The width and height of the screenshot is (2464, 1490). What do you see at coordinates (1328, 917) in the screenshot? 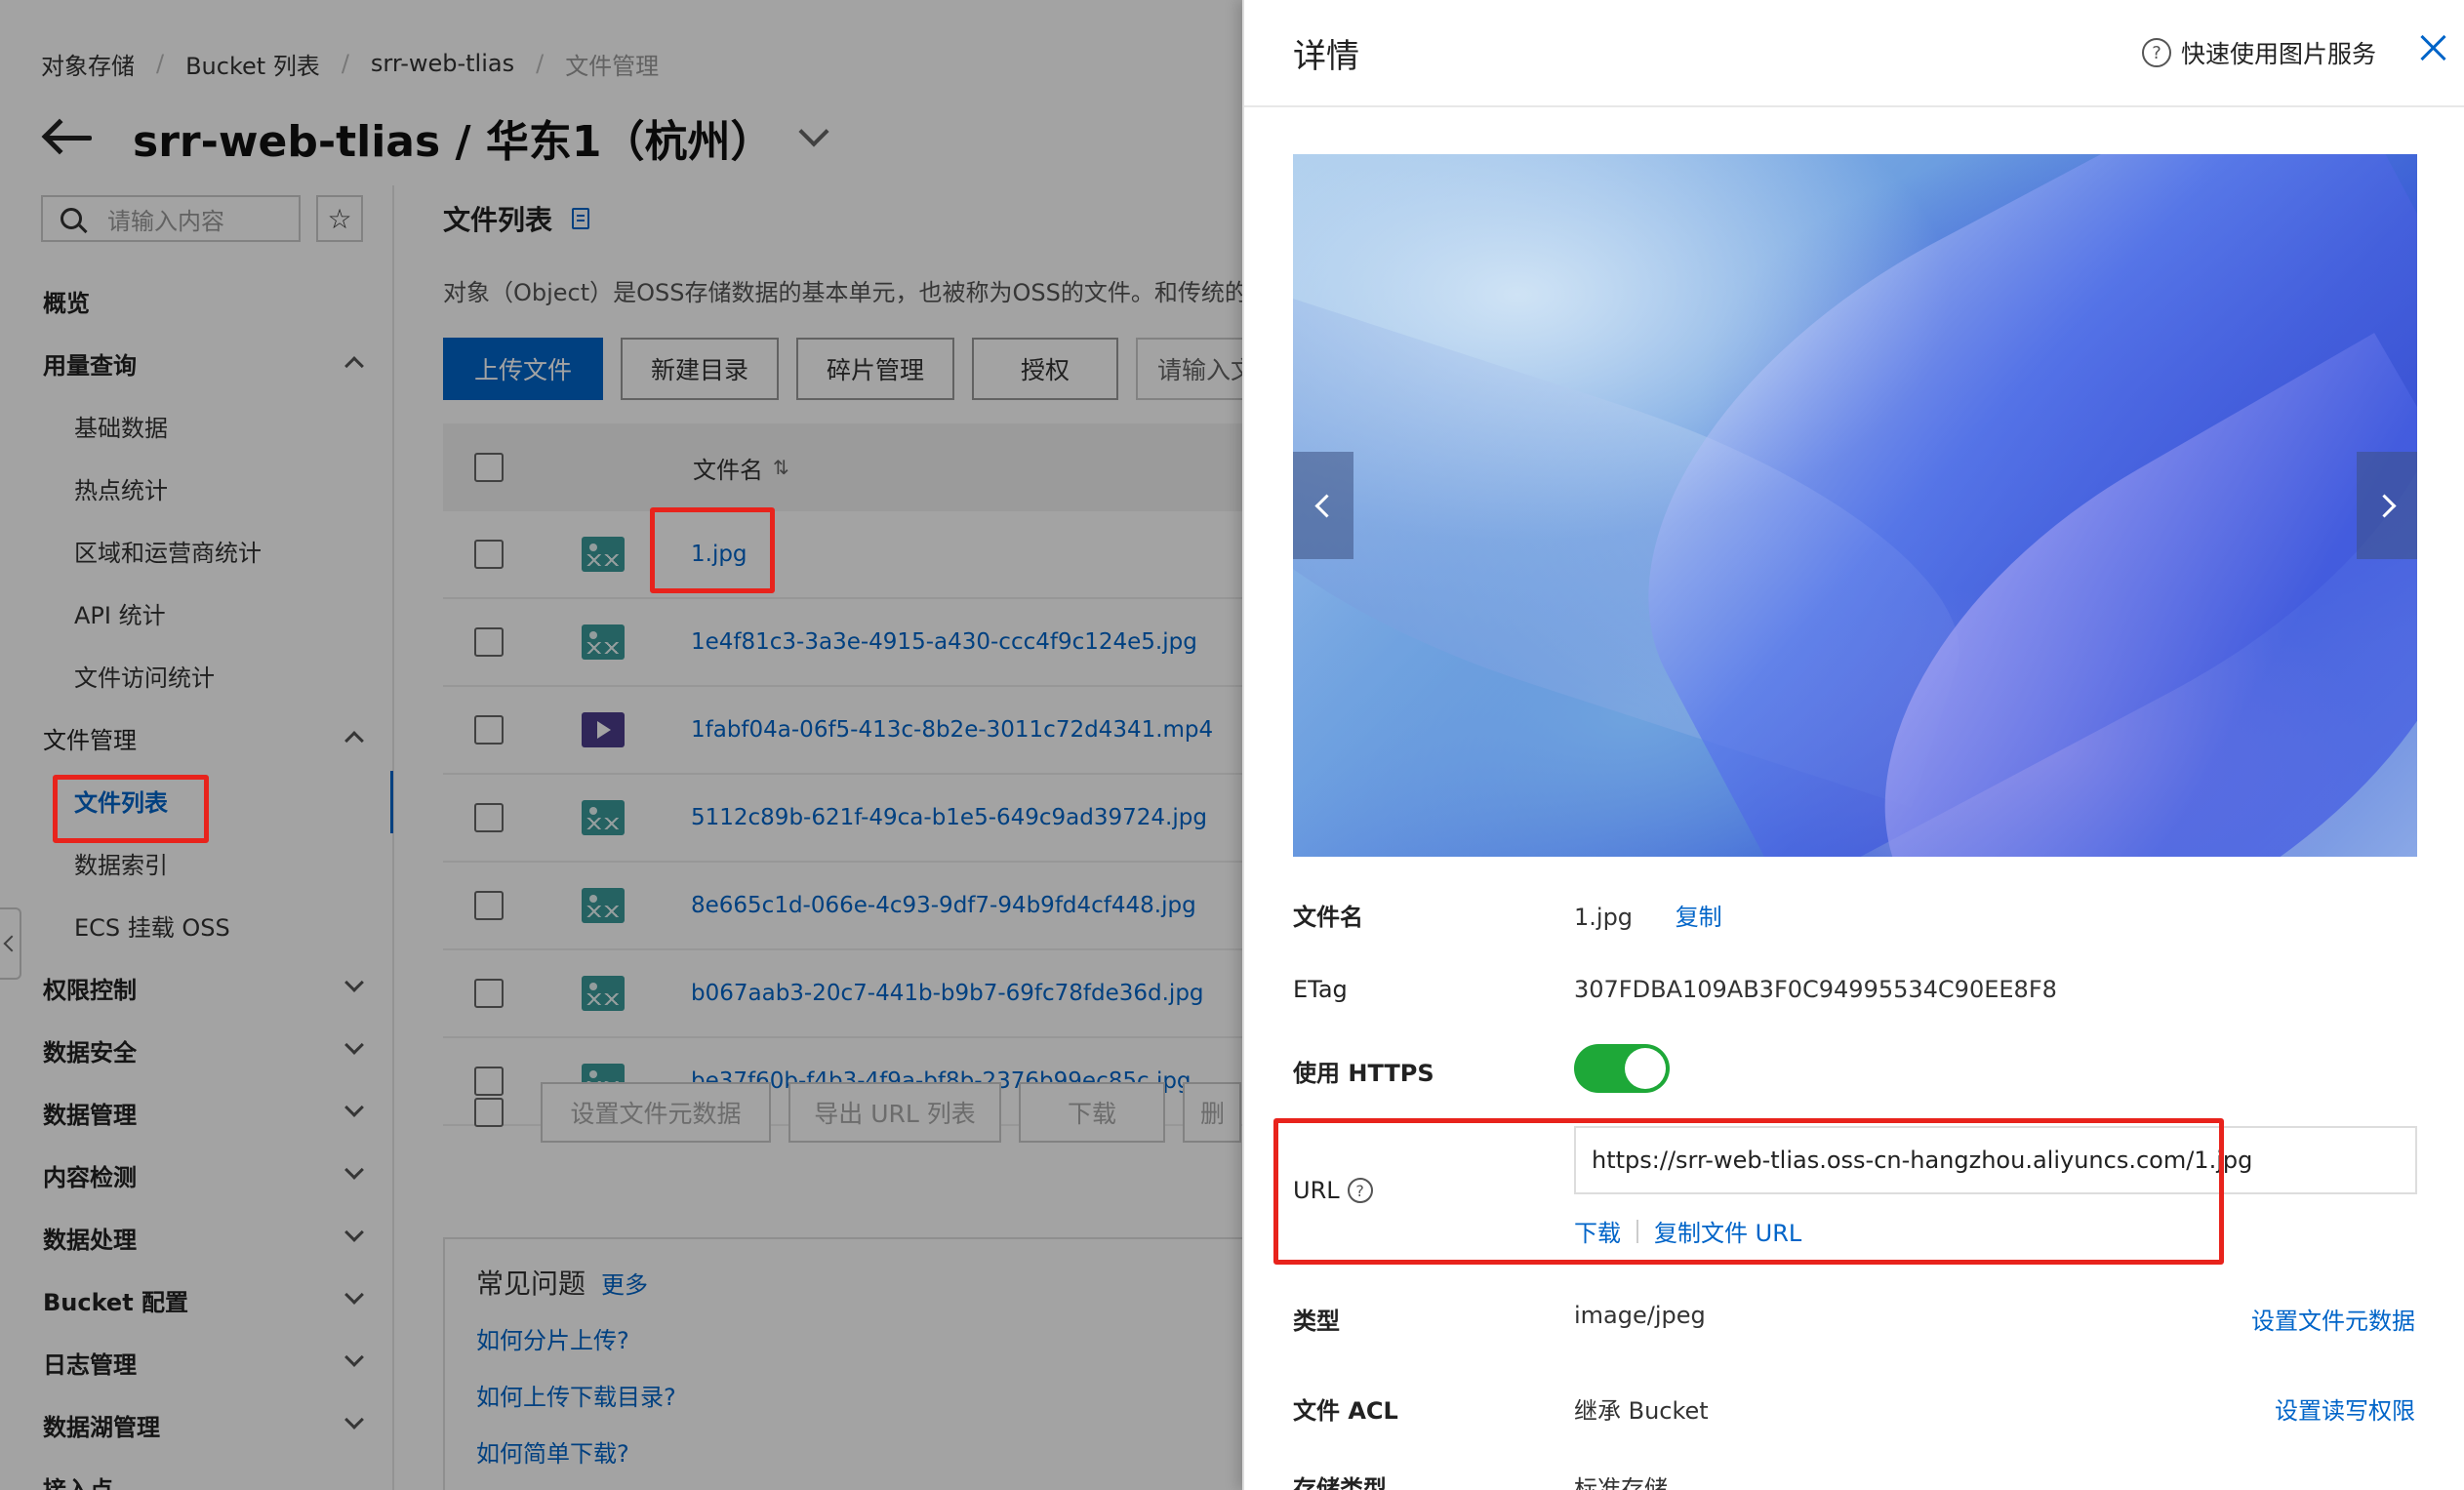
I see `filename-label: 文件名` at bounding box center [1328, 917].